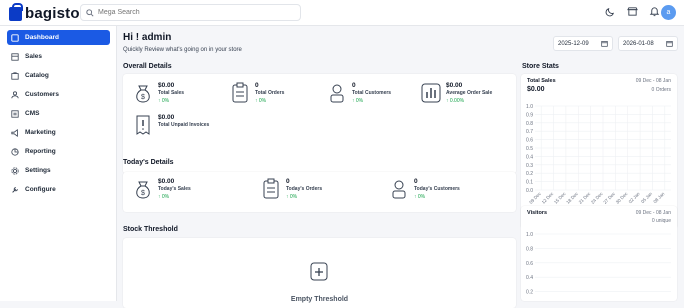 This screenshot has height=308, width=684. What do you see at coordinates (58, 56) in the screenshot?
I see `sidebar-item-sales: Sales` at bounding box center [58, 56].